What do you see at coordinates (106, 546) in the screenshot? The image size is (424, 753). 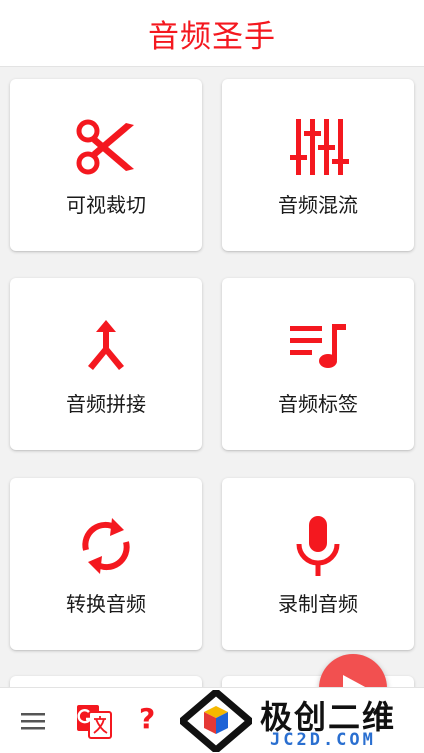 I see `sync-arrows-icon` at bounding box center [106, 546].